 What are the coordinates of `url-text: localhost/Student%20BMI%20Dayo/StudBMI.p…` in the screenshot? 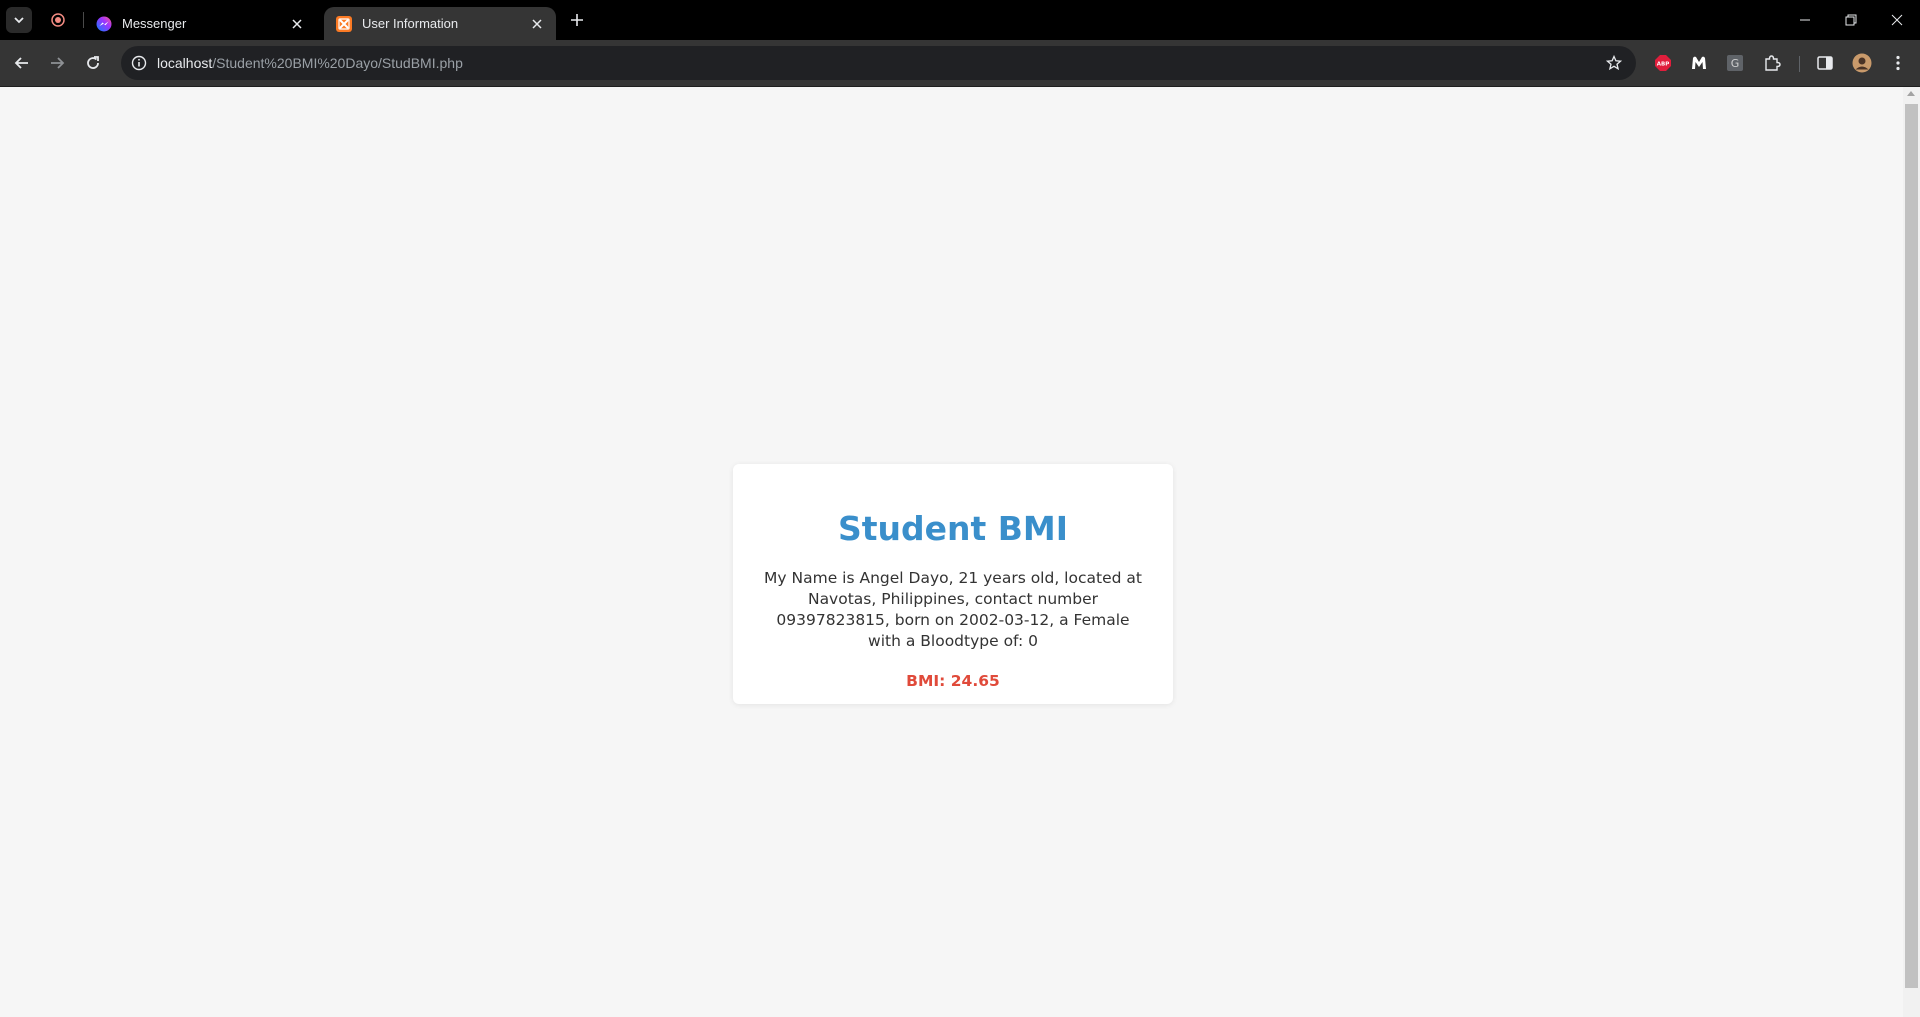 It's located at (310, 63).